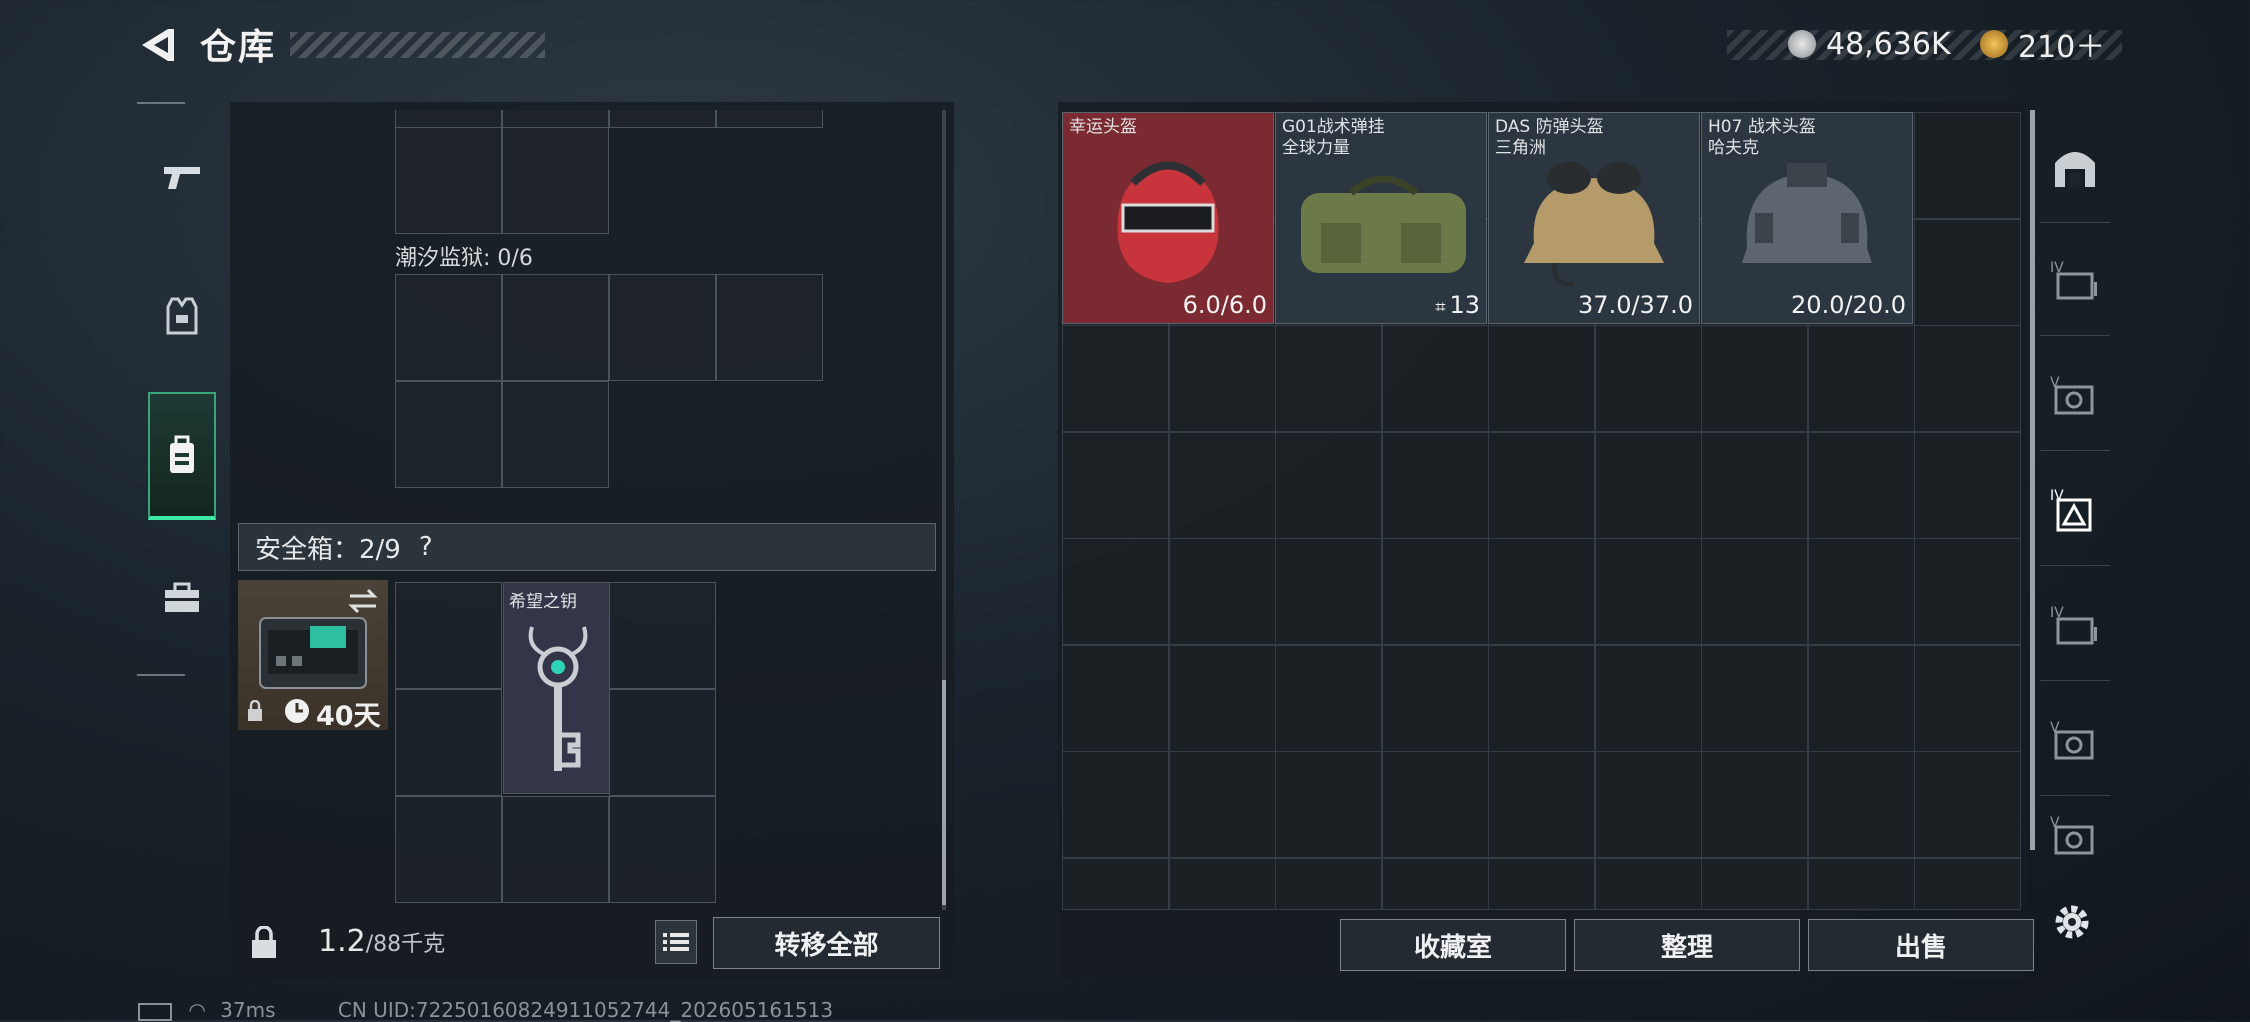  What do you see at coordinates (1381, 218) in the screenshot?
I see `item-g01-chest-rig: G01战术弹挂 全球力量 ⌗ 13` at bounding box center [1381, 218].